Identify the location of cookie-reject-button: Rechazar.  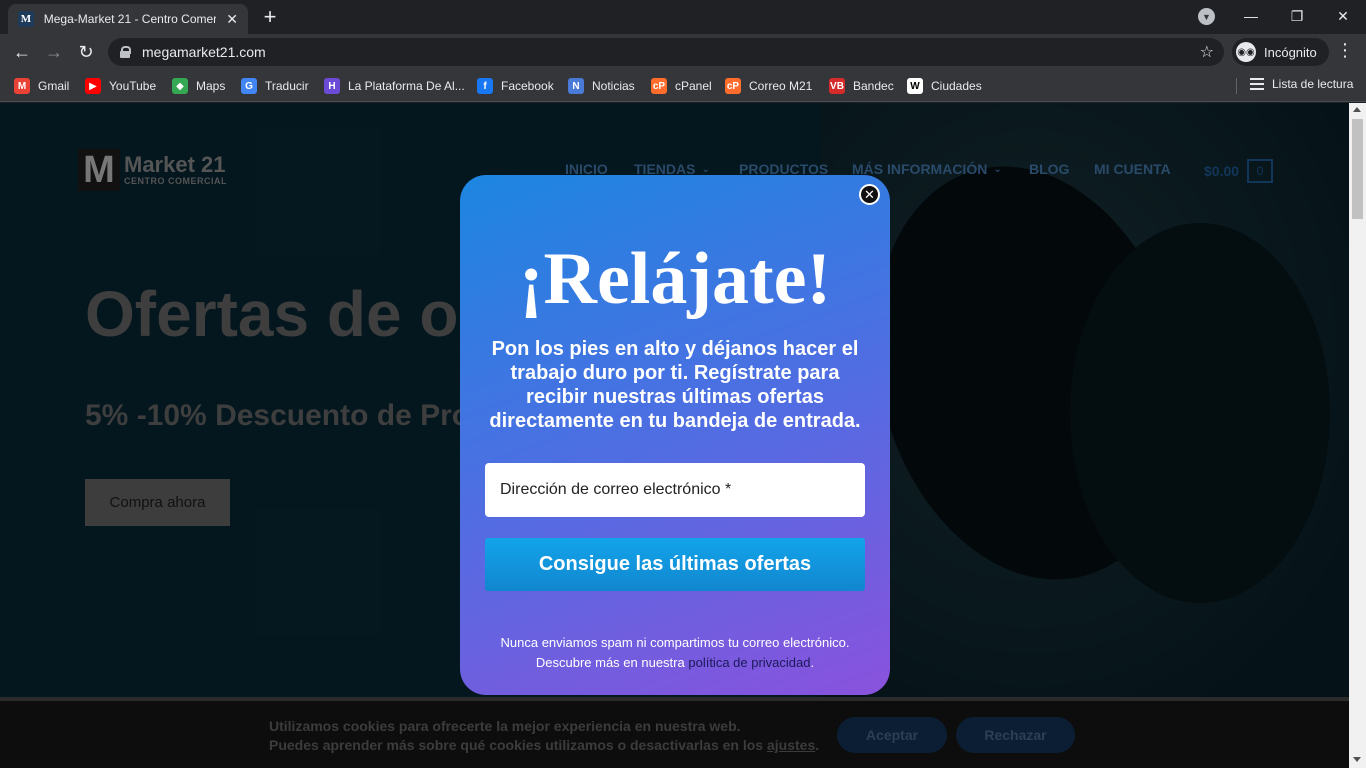
(1015, 735).